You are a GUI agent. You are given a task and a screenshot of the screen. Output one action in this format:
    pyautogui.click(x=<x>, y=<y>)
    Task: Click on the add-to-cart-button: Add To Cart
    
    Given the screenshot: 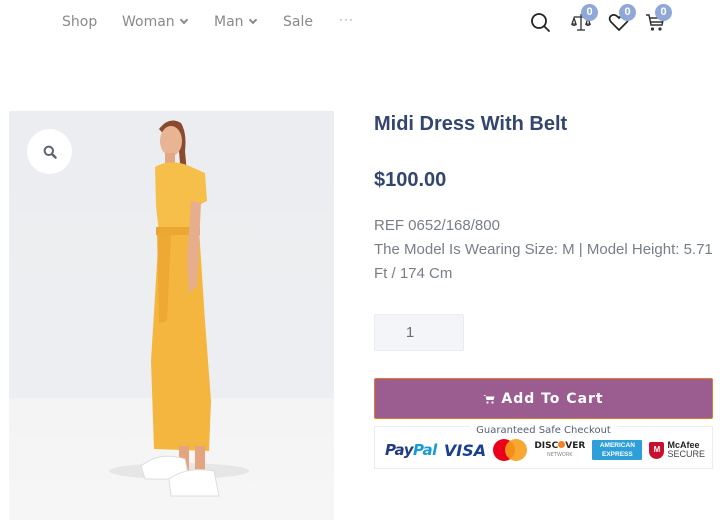 What is the action you would take?
    pyautogui.click(x=543, y=398)
    